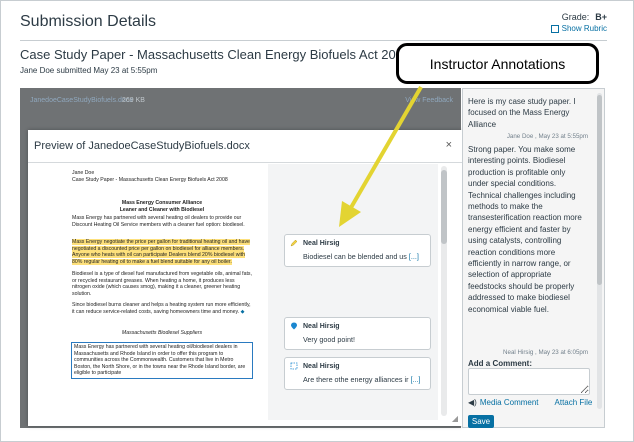 This screenshot has height=442, width=634. What do you see at coordinates (89, 70) in the screenshot?
I see `submitted-info: Jane Doe submitted May 23 at 5:55pm` at bounding box center [89, 70].